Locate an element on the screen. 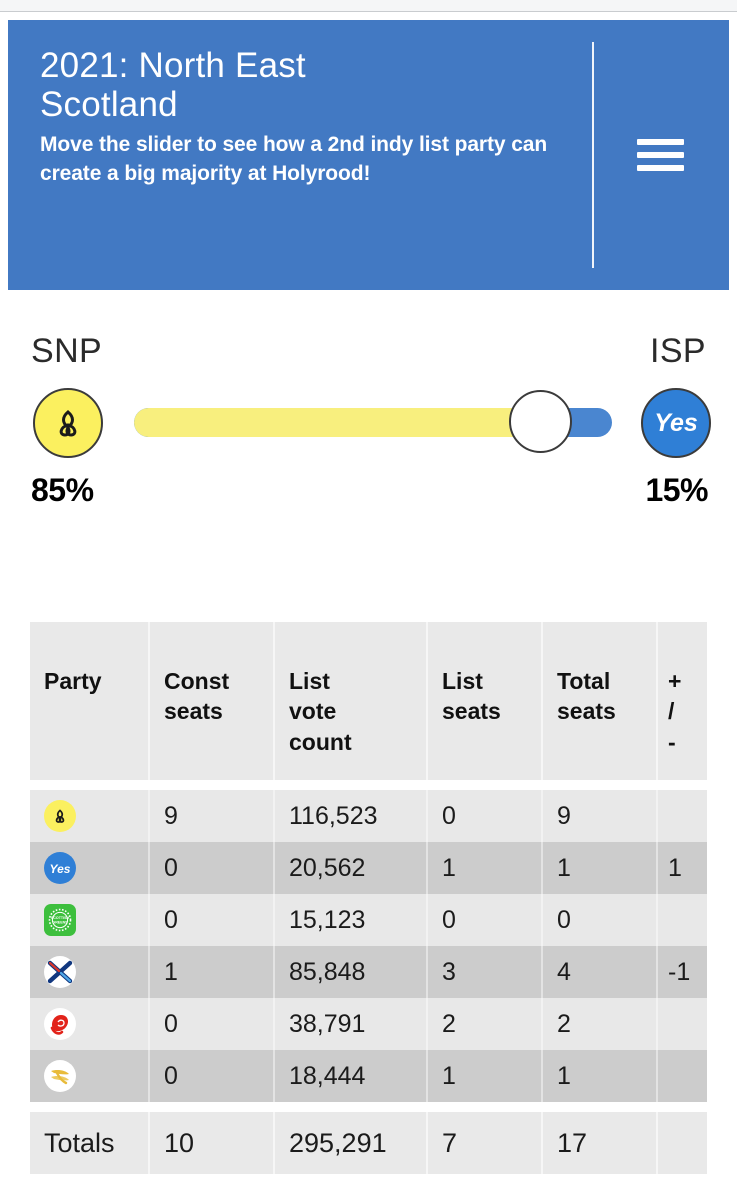 This screenshot has width=737, height=1200. list-seats-cell: 3 is located at coordinates (485, 972).